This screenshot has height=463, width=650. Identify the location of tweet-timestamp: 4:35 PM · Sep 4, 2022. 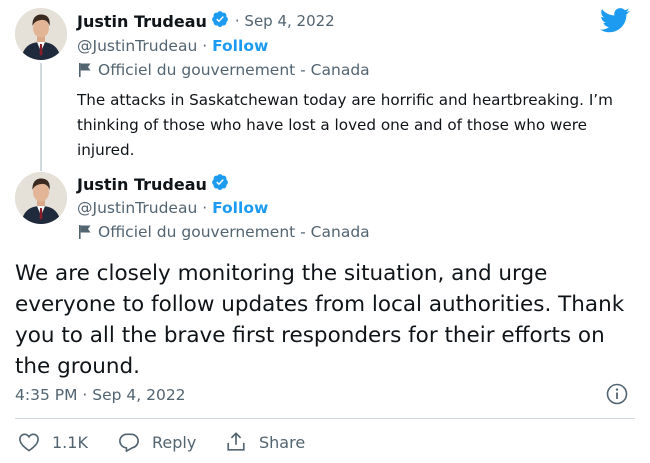
(100, 395).